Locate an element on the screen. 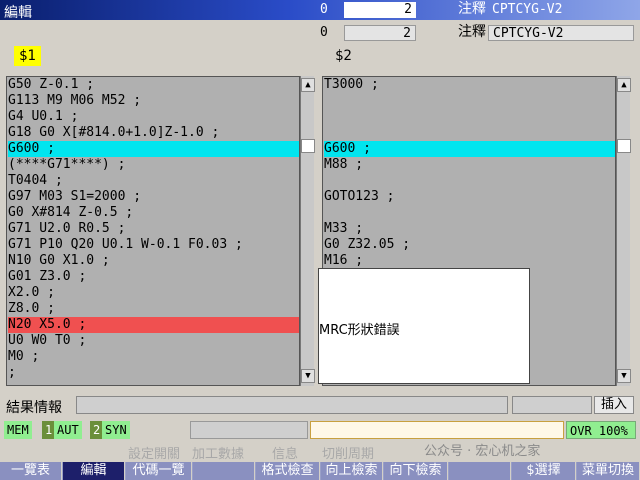 The height and width of the screenshot is (480, 640). channel-2-mode: SYN is located at coordinates (116, 430).